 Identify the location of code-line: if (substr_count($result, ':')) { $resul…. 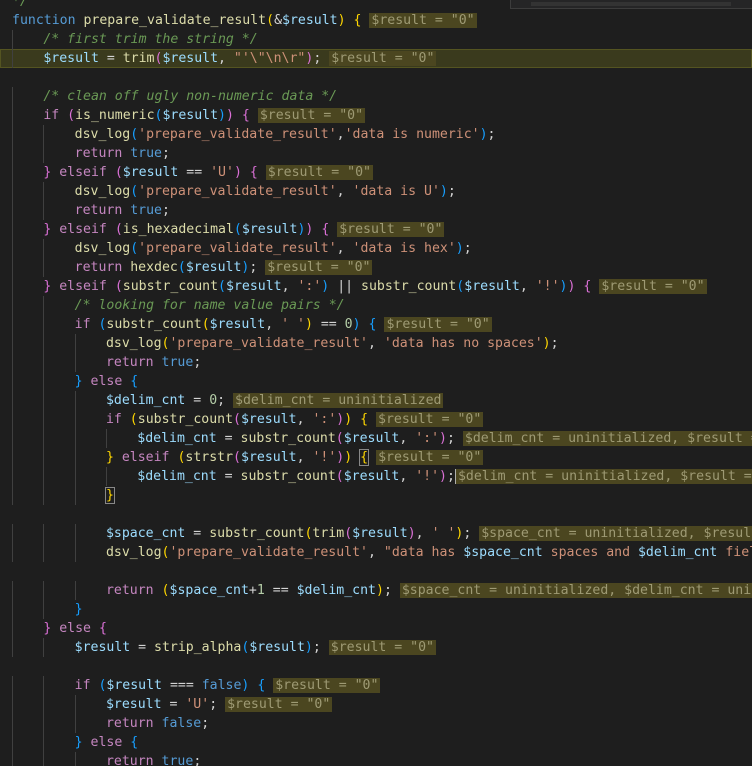
(376, 419).